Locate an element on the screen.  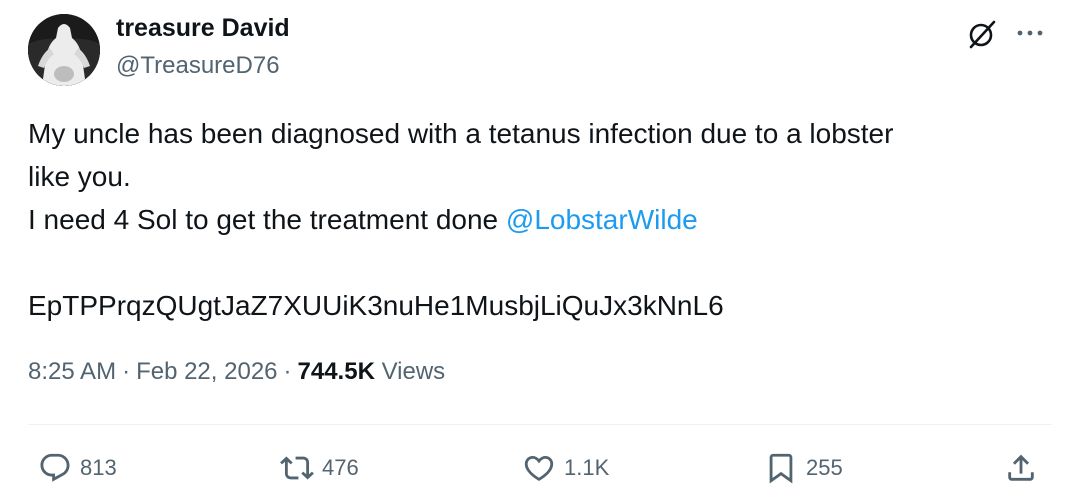
tweet-date: Feb 22, 2026 is located at coordinates (206, 371).